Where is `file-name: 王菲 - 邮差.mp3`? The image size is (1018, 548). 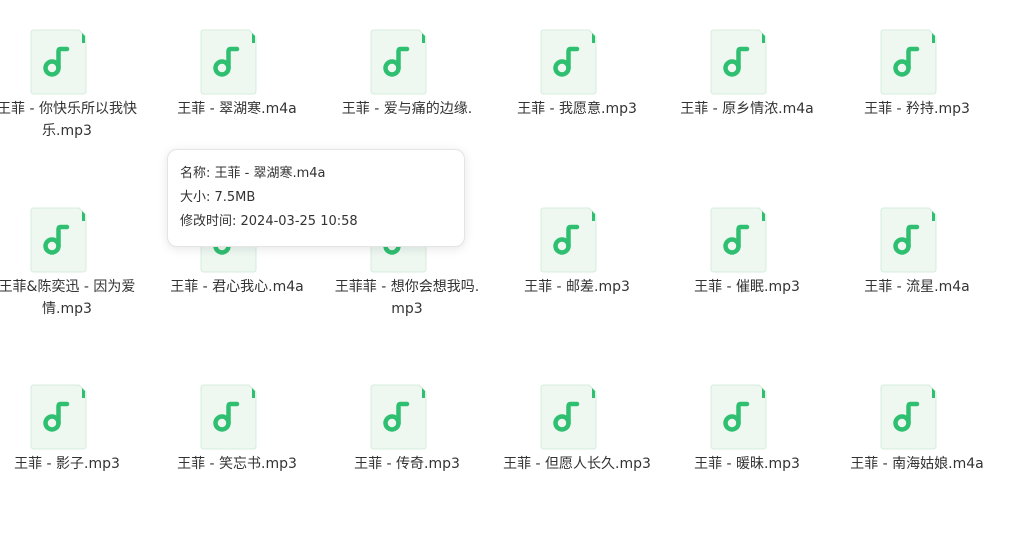
file-name: 王菲 - 邮差.mp3 is located at coordinates (577, 287).